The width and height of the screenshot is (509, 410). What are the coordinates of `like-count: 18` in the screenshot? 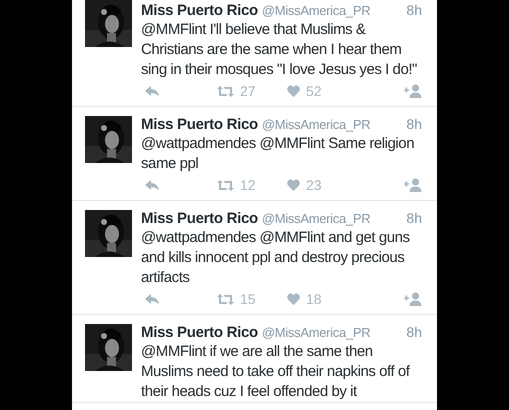 It's located at (314, 299).